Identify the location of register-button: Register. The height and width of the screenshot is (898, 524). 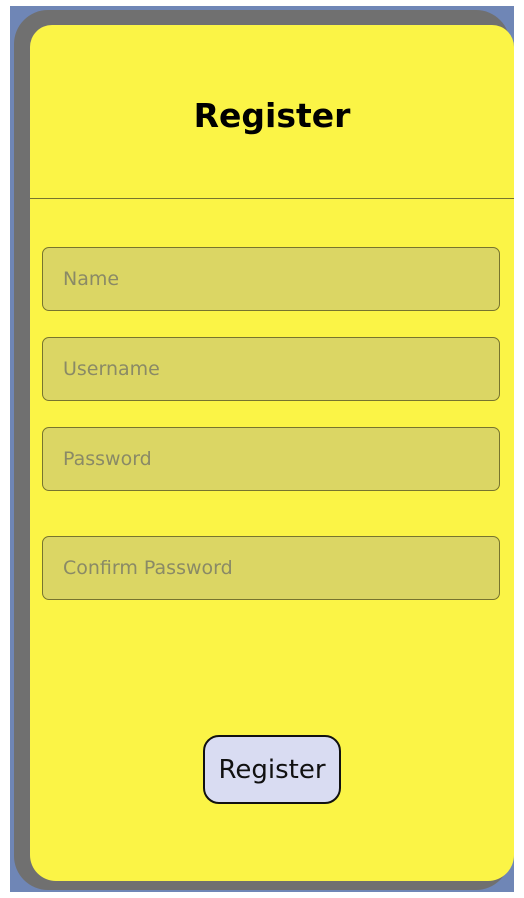
(272, 769).